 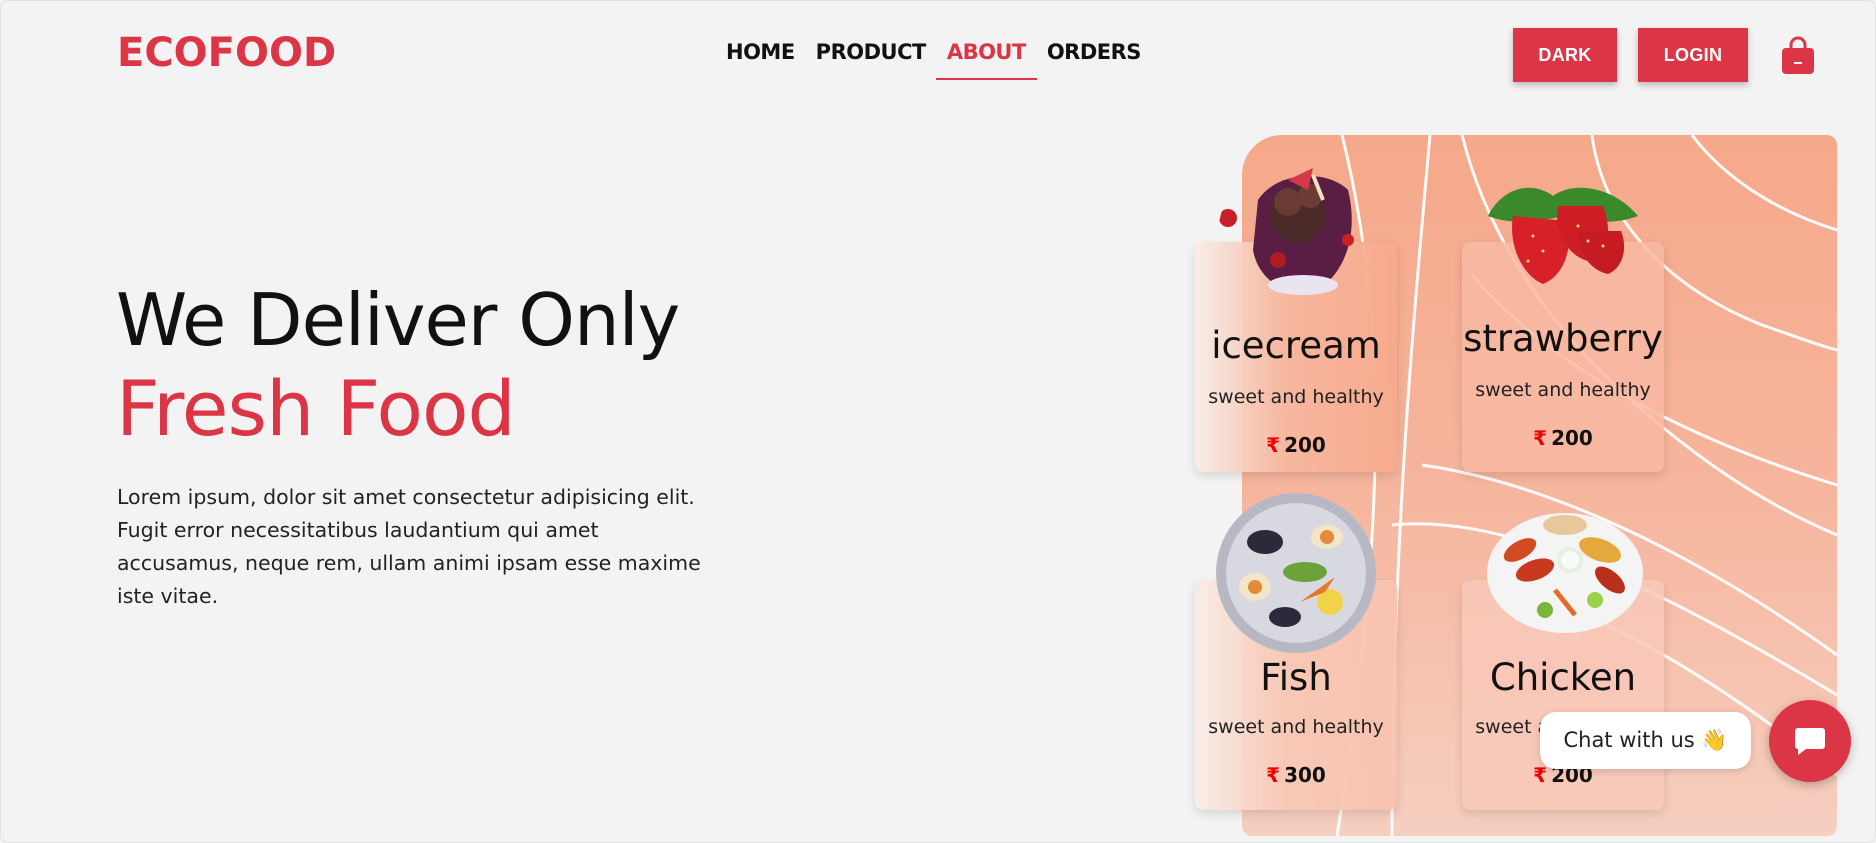 I want to click on fish-platter-image, so click(x=1296, y=573).